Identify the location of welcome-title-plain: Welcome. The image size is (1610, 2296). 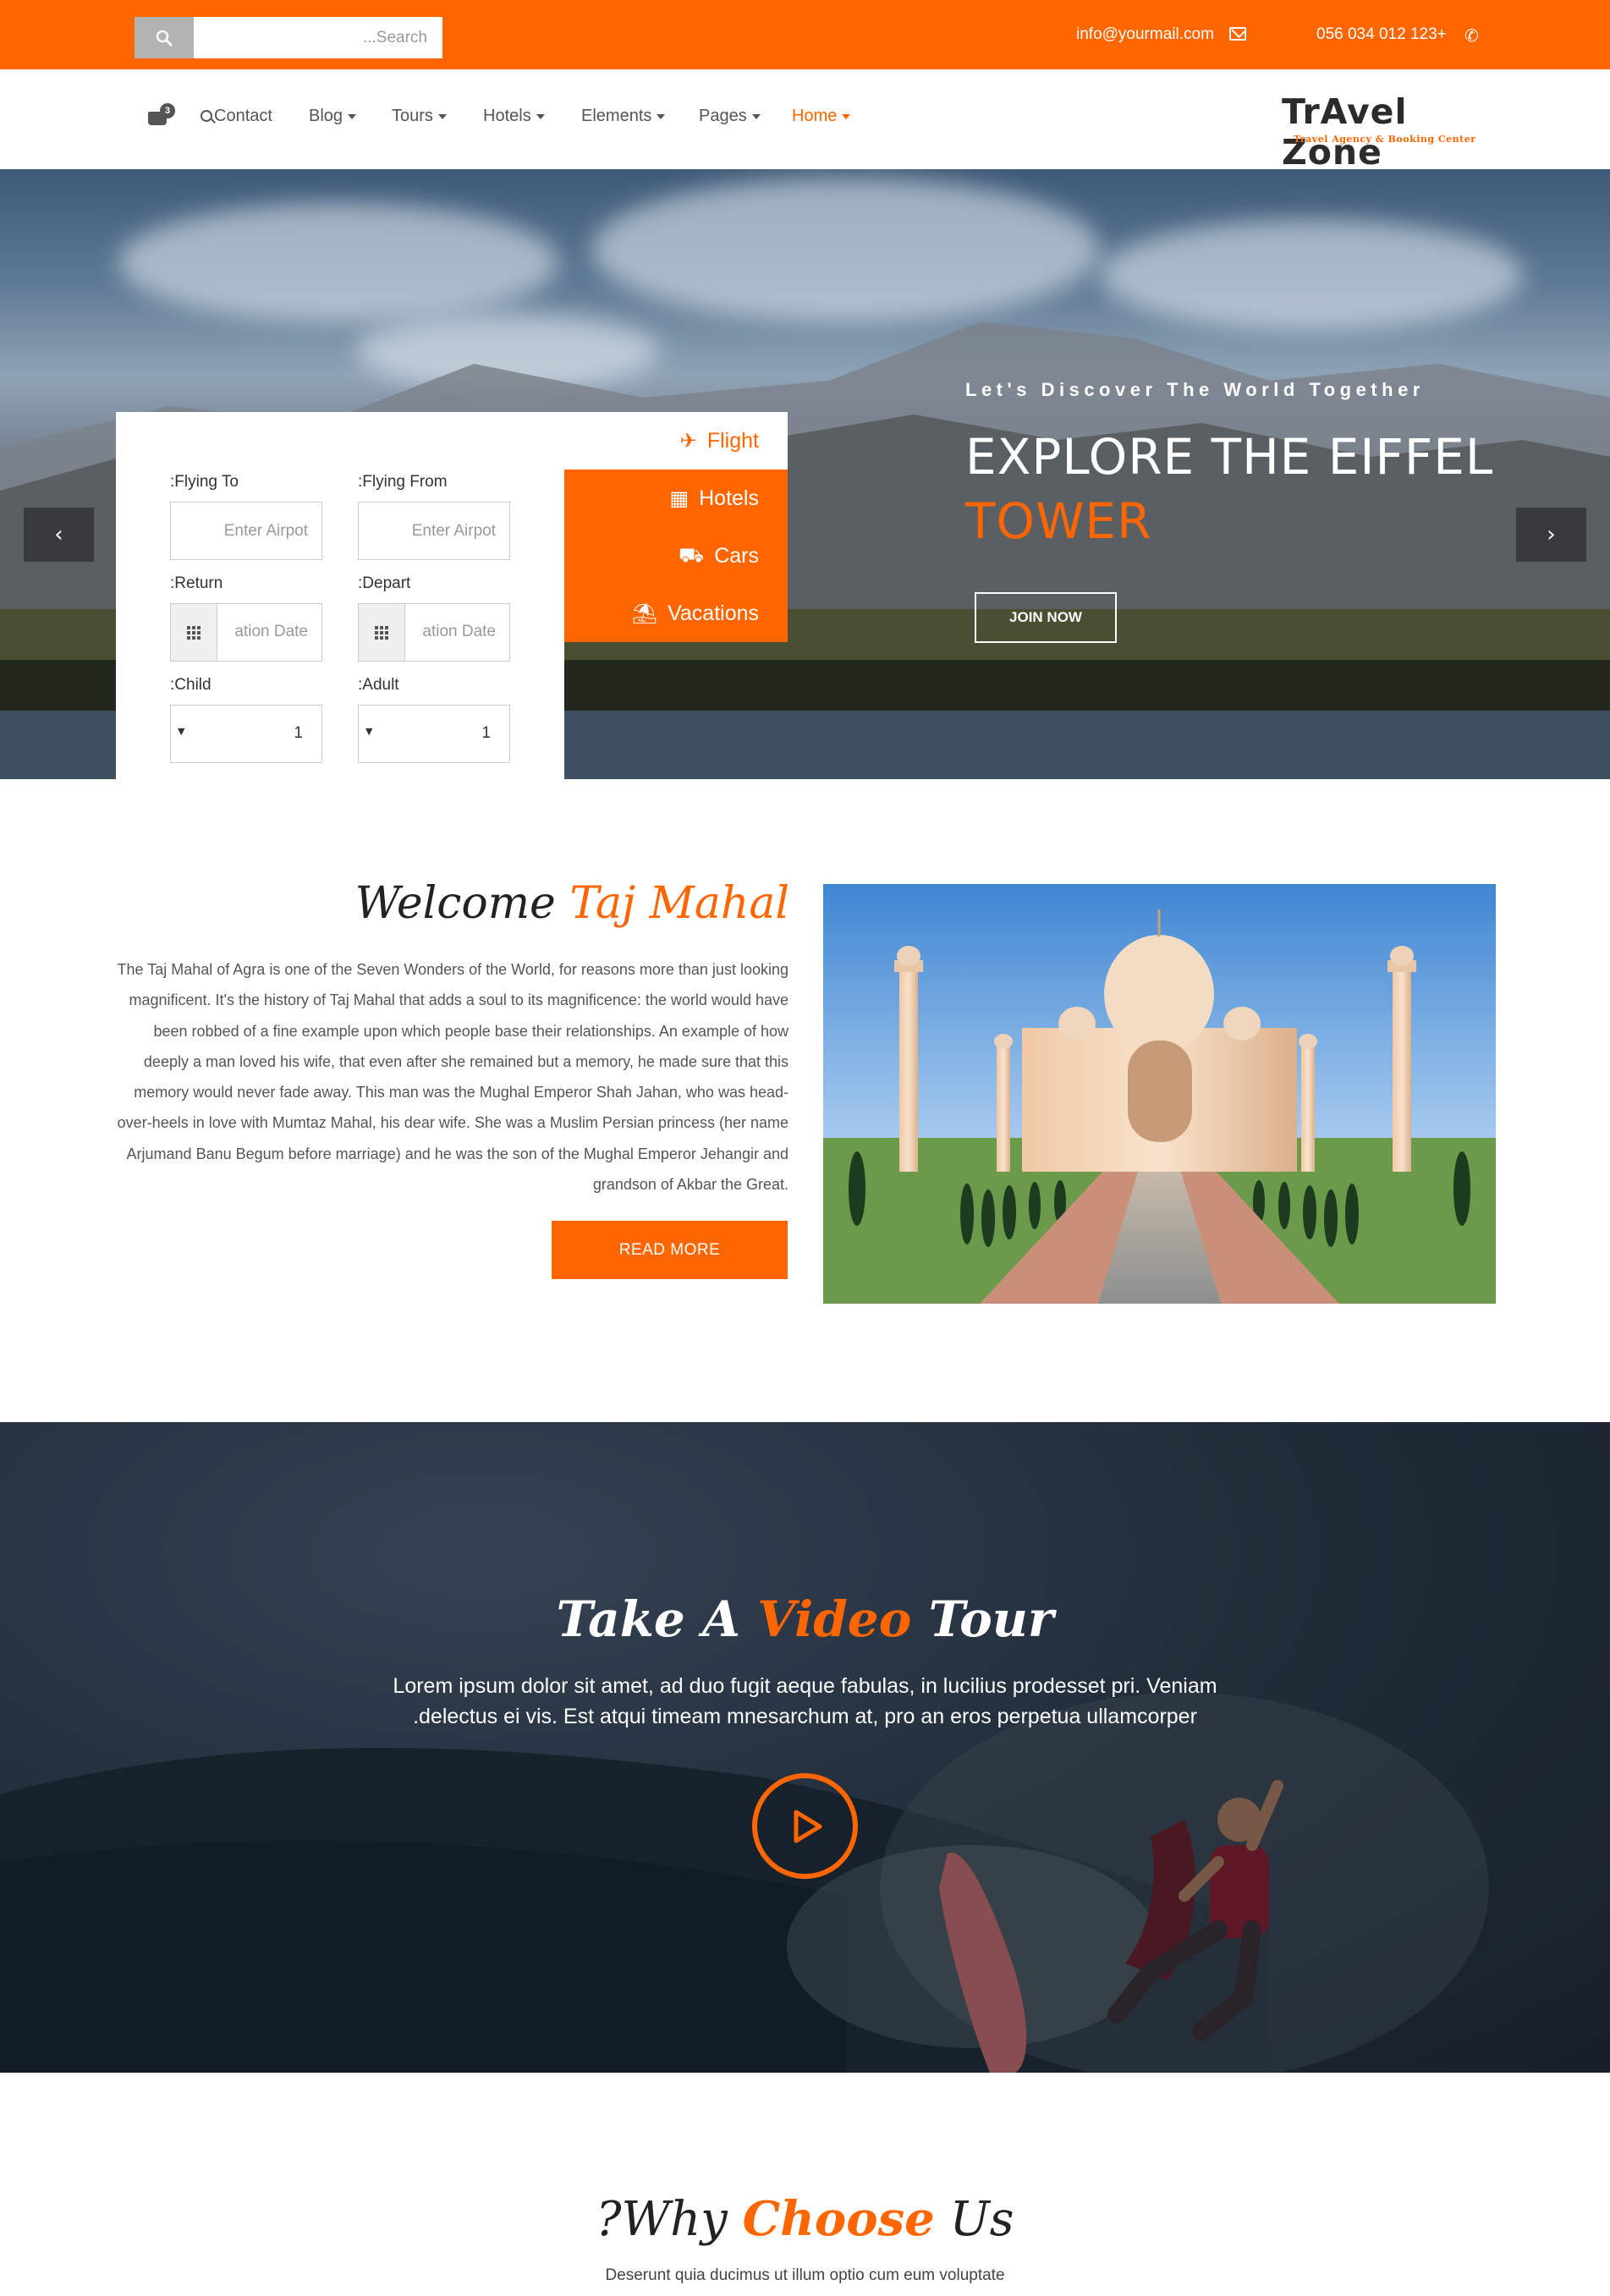
(455, 903).